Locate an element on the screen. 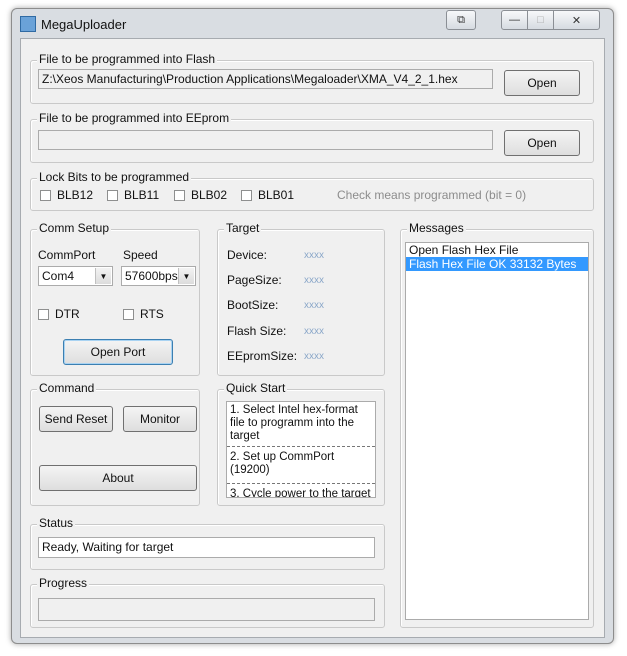  progress-group: Progress is located at coordinates (207, 602).